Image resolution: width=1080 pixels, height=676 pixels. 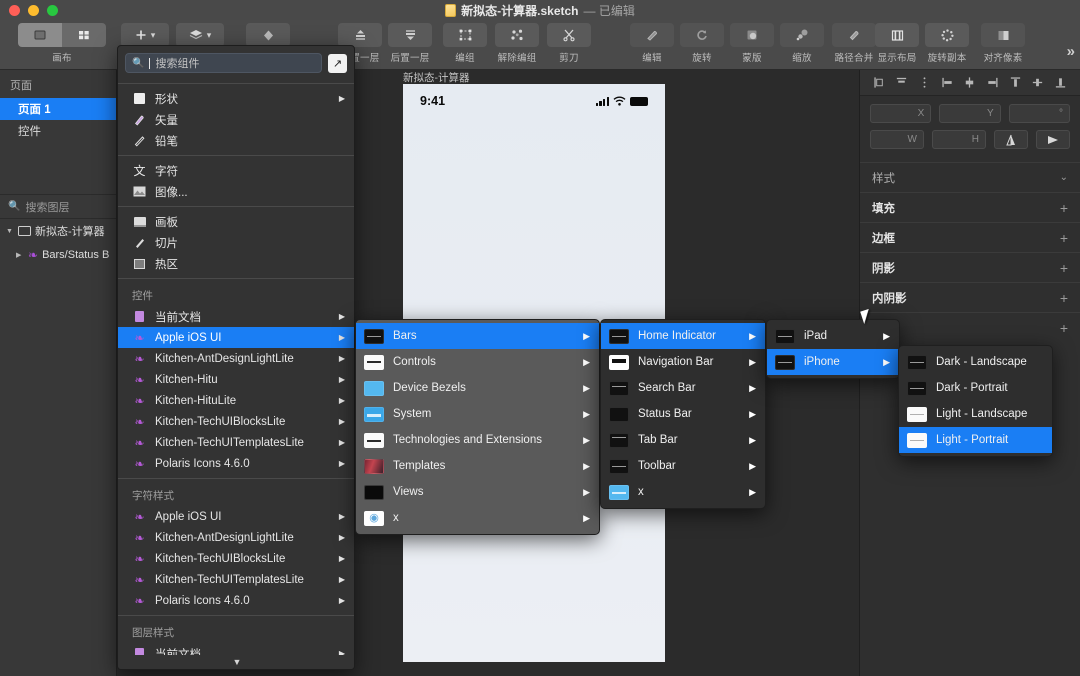 I want to click on toolbar-button-pixel-align: 对齐像素, so click(x=1003, y=43).